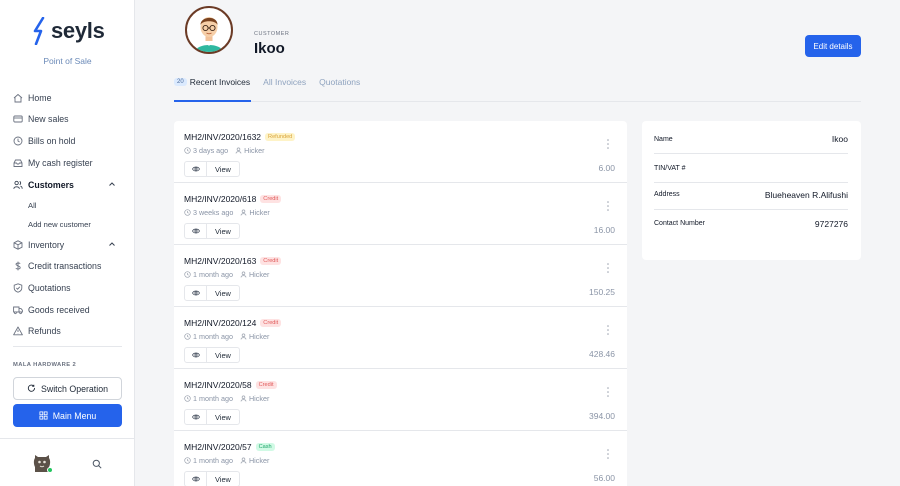  What do you see at coordinates (74, 415) in the screenshot?
I see `main-menu-label: Main Menu` at bounding box center [74, 415].